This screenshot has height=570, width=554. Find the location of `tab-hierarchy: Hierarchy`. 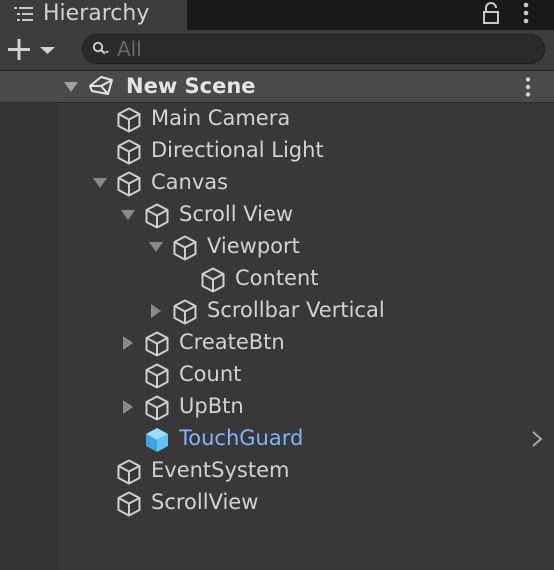

tab-hierarchy: Hierarchy is located at coordinates (93, 15).